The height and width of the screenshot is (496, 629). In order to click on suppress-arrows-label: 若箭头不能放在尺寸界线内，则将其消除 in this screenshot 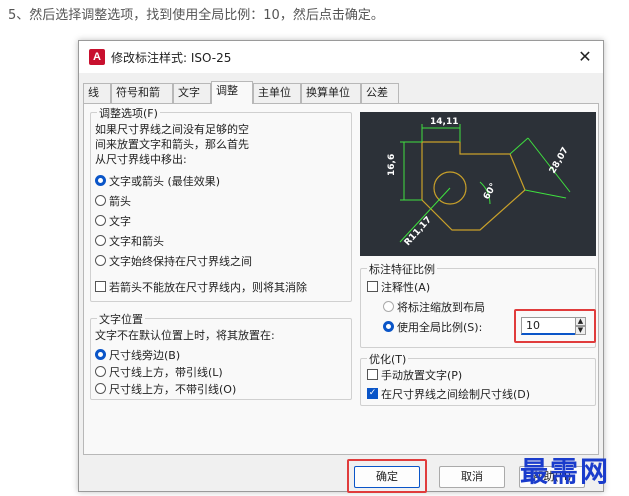, I will do `click(208, 287)`.